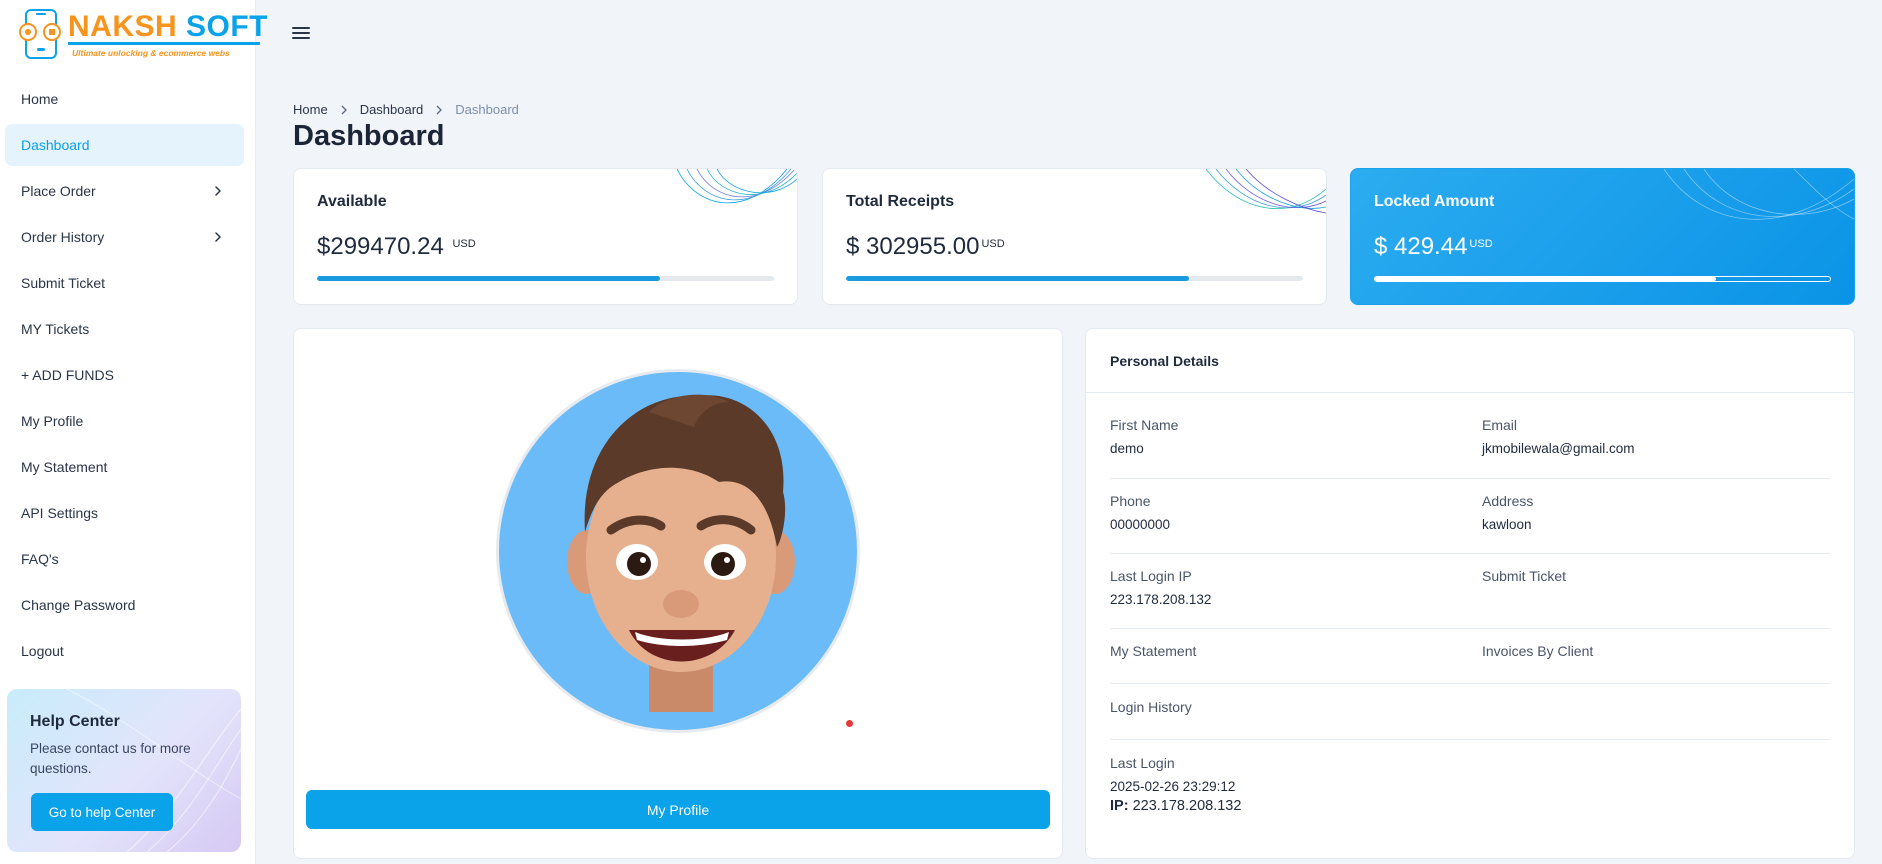  What do you see at coordinates (1151, 576) in the screenshot?
I see `last-login-ip-label: Last Login IP` at bounding box center [1151, 576].